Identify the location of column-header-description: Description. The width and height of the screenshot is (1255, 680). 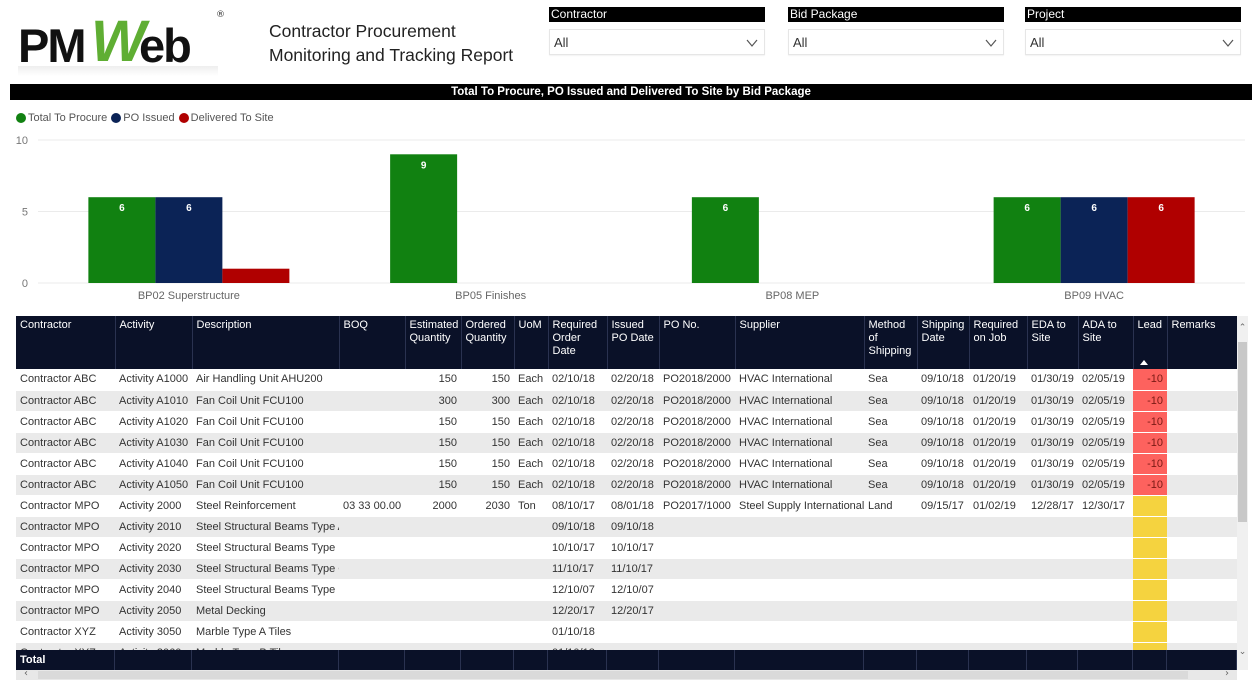
(266, 342).